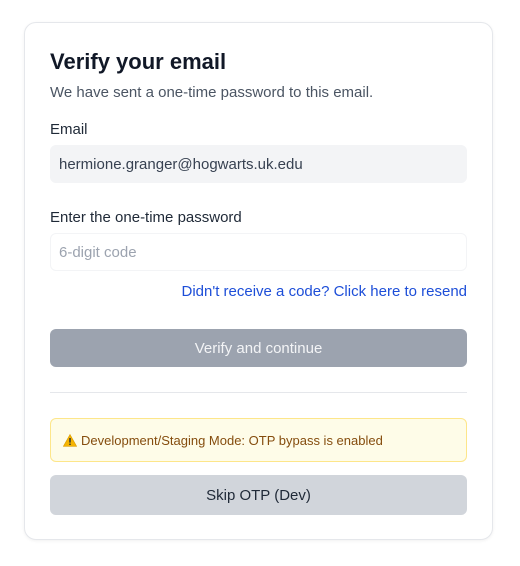 The width and height of the screenshot is (520, 566). I want to click on warning-icon, so click(70, 440).